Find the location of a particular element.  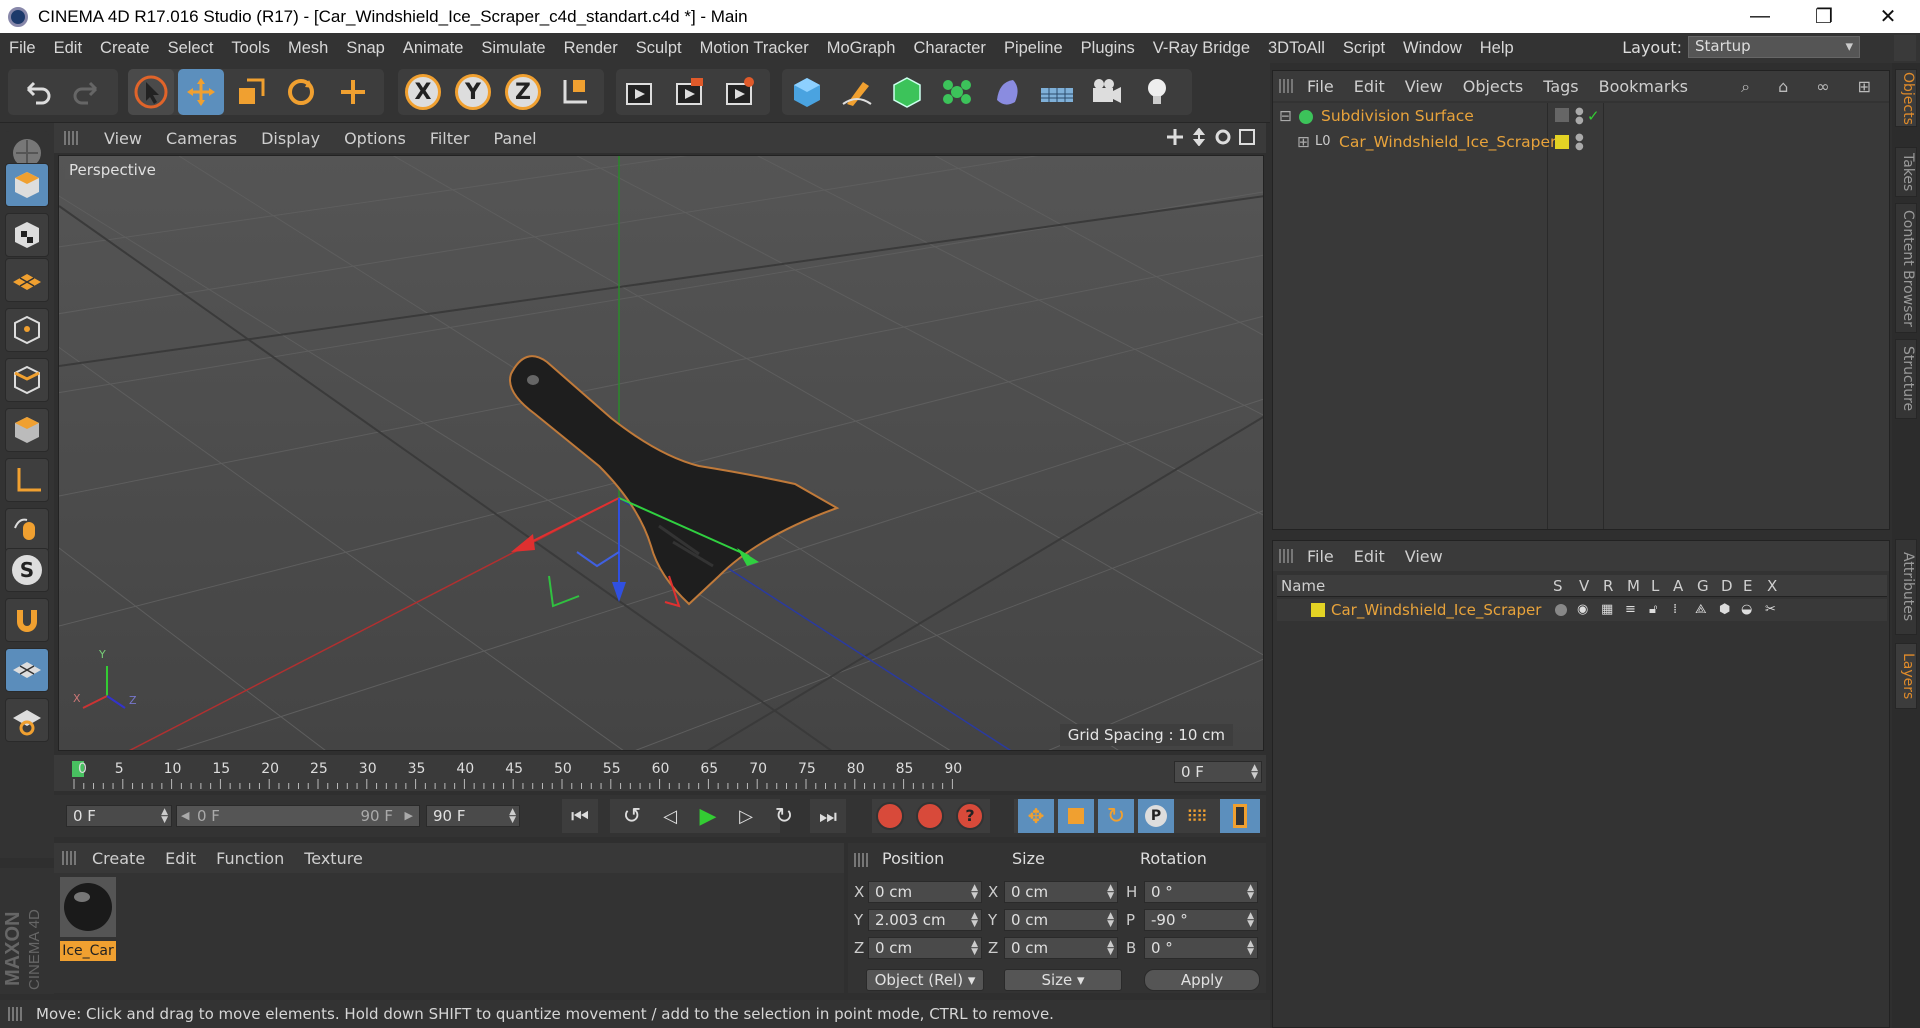

search-icon: ⌕ is located at coordinates (1745, 87).